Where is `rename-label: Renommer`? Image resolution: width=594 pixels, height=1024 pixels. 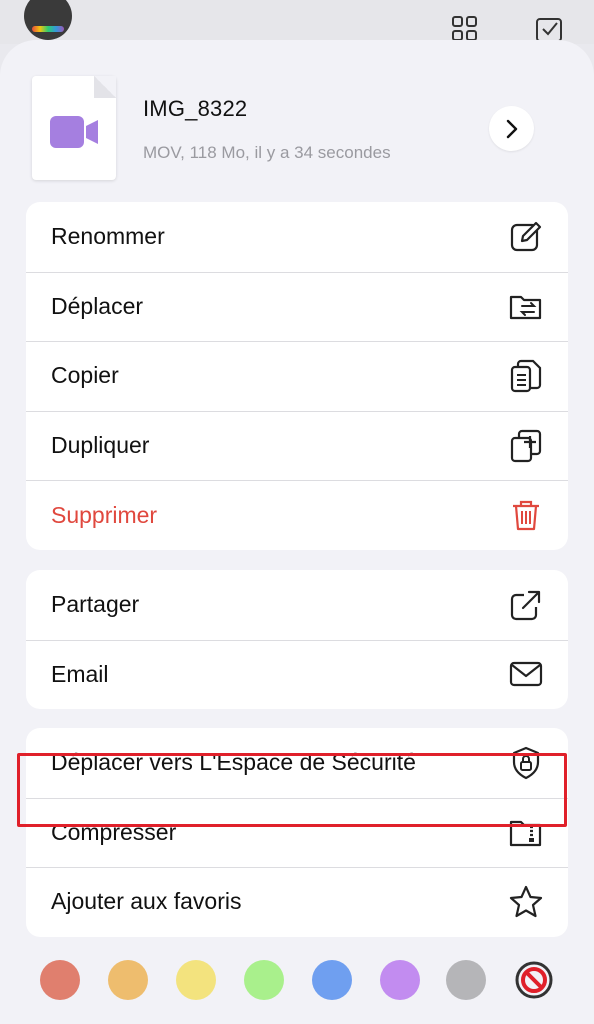 rename-label: Renommer is located at coordinates (108, 236).